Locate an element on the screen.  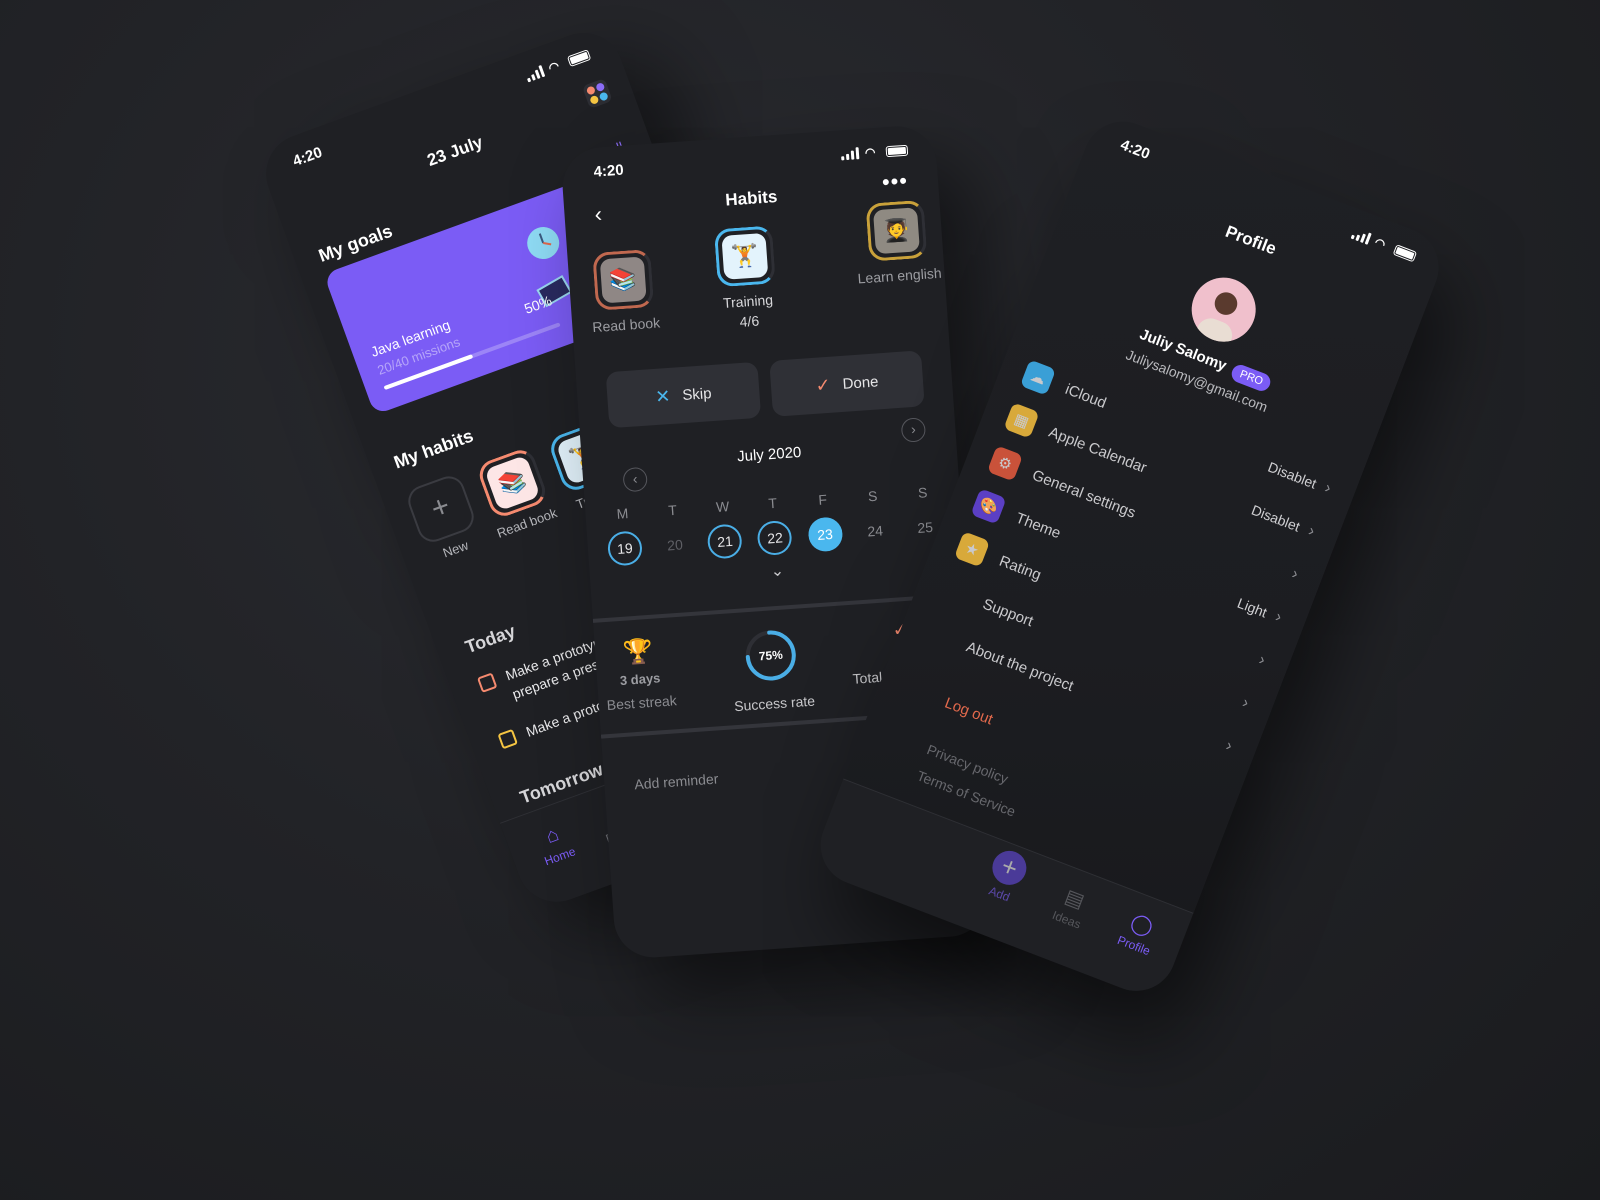
gear-icon: ⚙ is located at coordinates (1005, 463).